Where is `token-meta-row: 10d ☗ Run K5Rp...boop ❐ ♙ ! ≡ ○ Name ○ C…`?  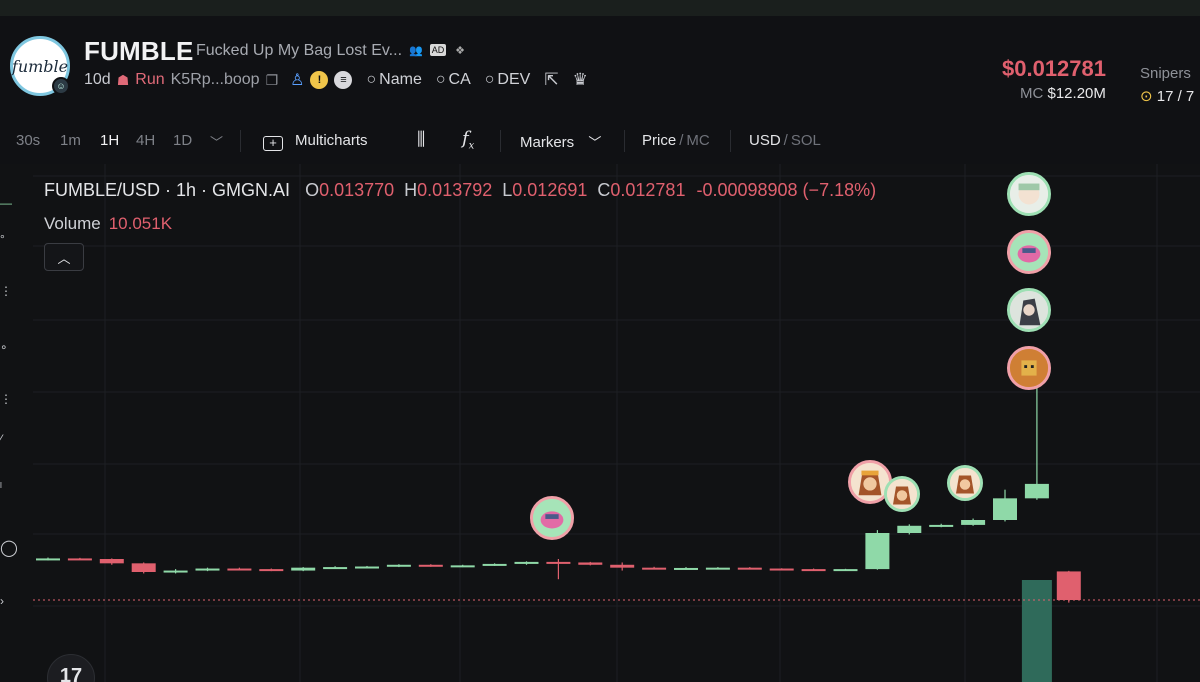 token-meta-row: 10d ☗ Run K5Rp...boop ❐ ♙ ! ≡ ○ Name ○ C… is located at coordinates (339, 80).